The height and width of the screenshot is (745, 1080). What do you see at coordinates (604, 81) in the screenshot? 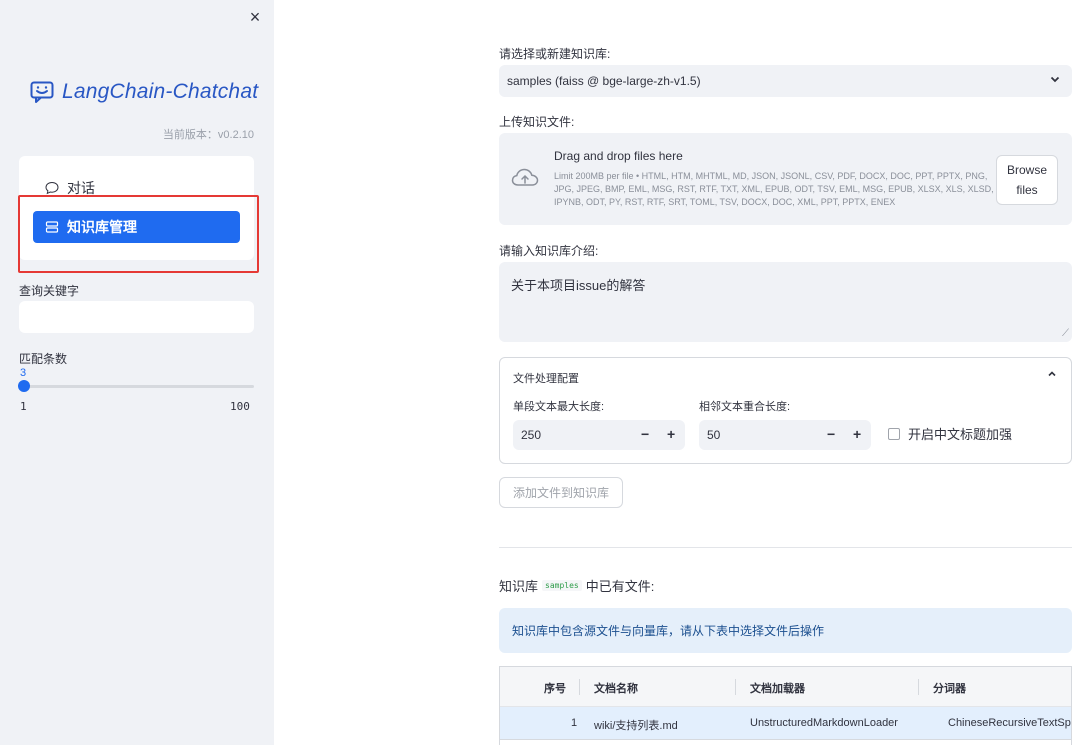
I see `kb-select-value: samples (faiss @ bge-large-zh-v1.5)` at bounding box center [604, 81].